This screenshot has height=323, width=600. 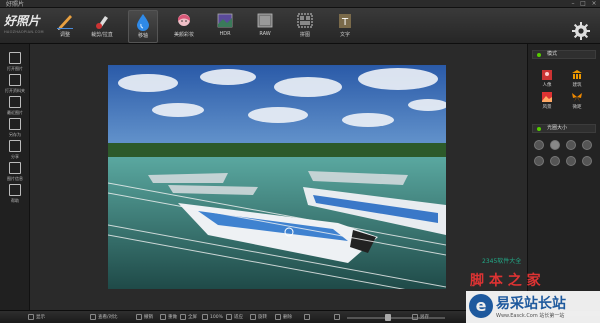 I want to click on zoom-icon, so click(x=205, y=316).